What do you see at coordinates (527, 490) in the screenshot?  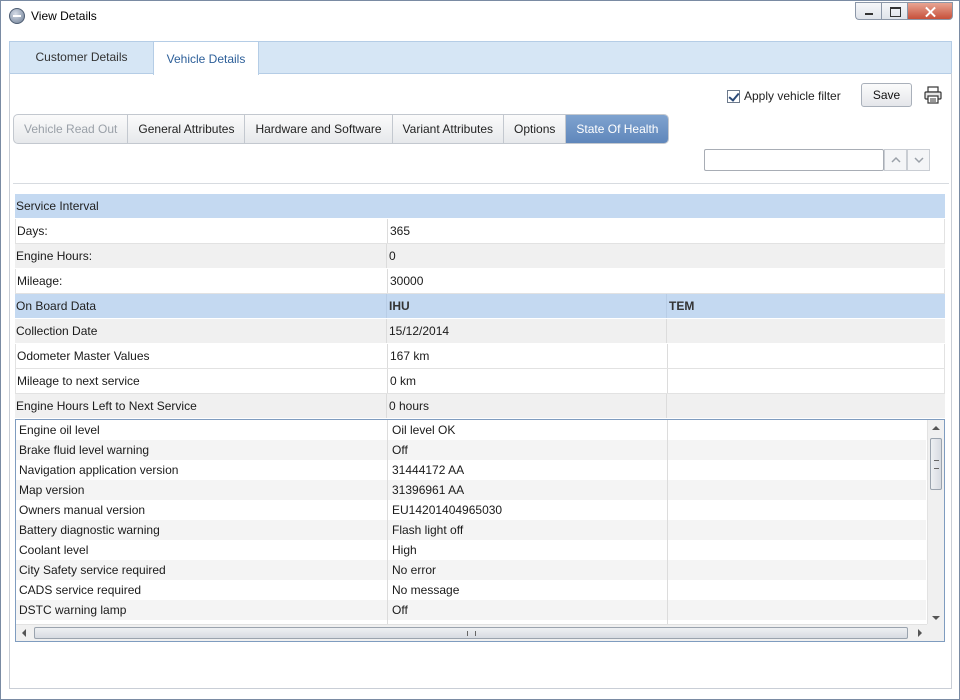 I see `list-item-ihu-value: 31396961 AA` at bounding box center [527, 490].